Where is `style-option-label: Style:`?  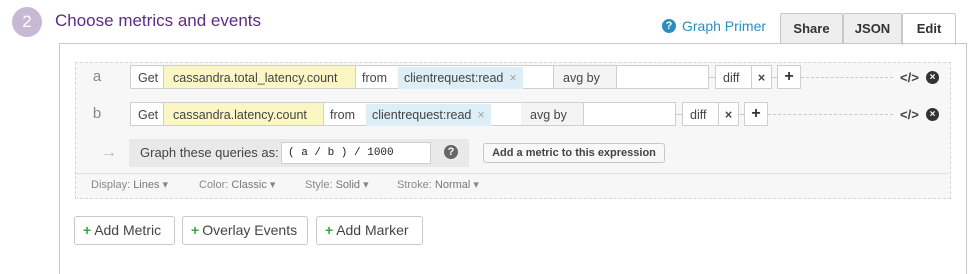 style-option-label: Style: is located at coordinates (319, 185).